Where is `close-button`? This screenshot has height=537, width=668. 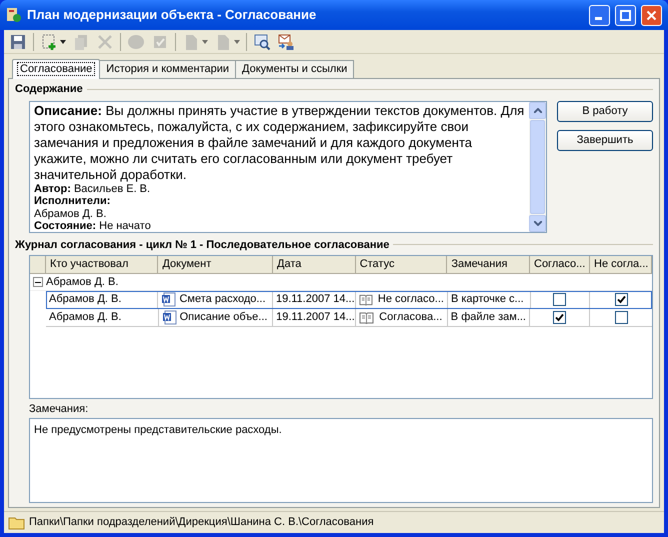
close-button is located at coordinates (651, 15).